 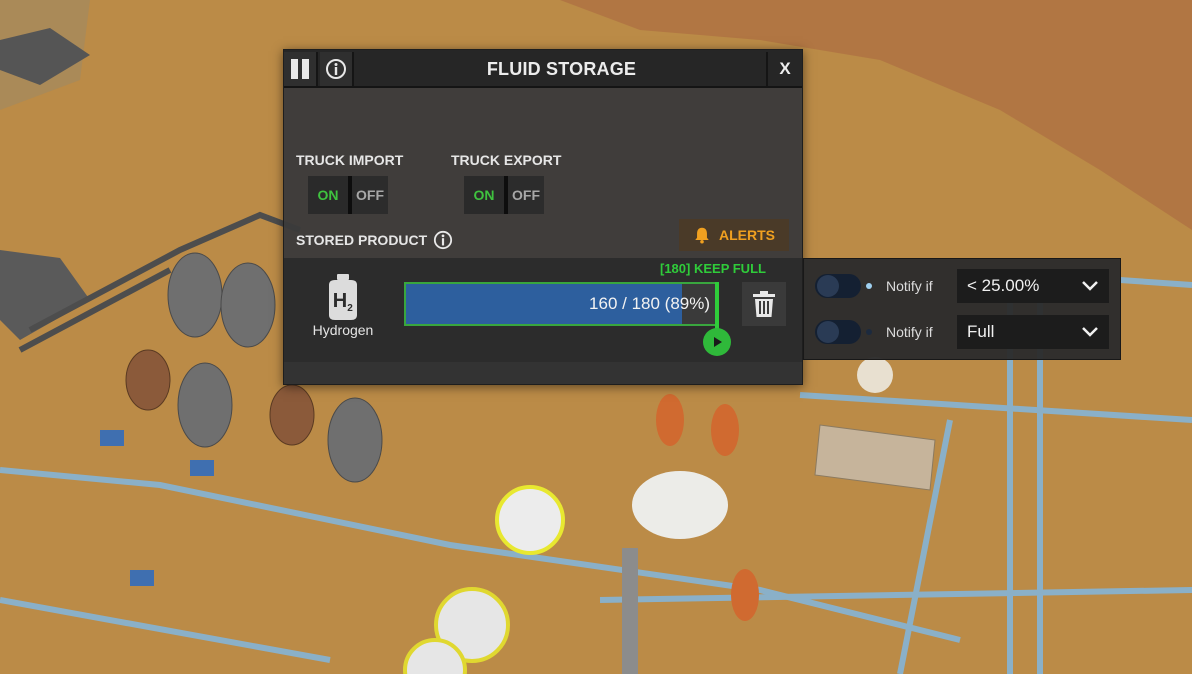 I want to click on pause-icon, so click(x=300, y=69).